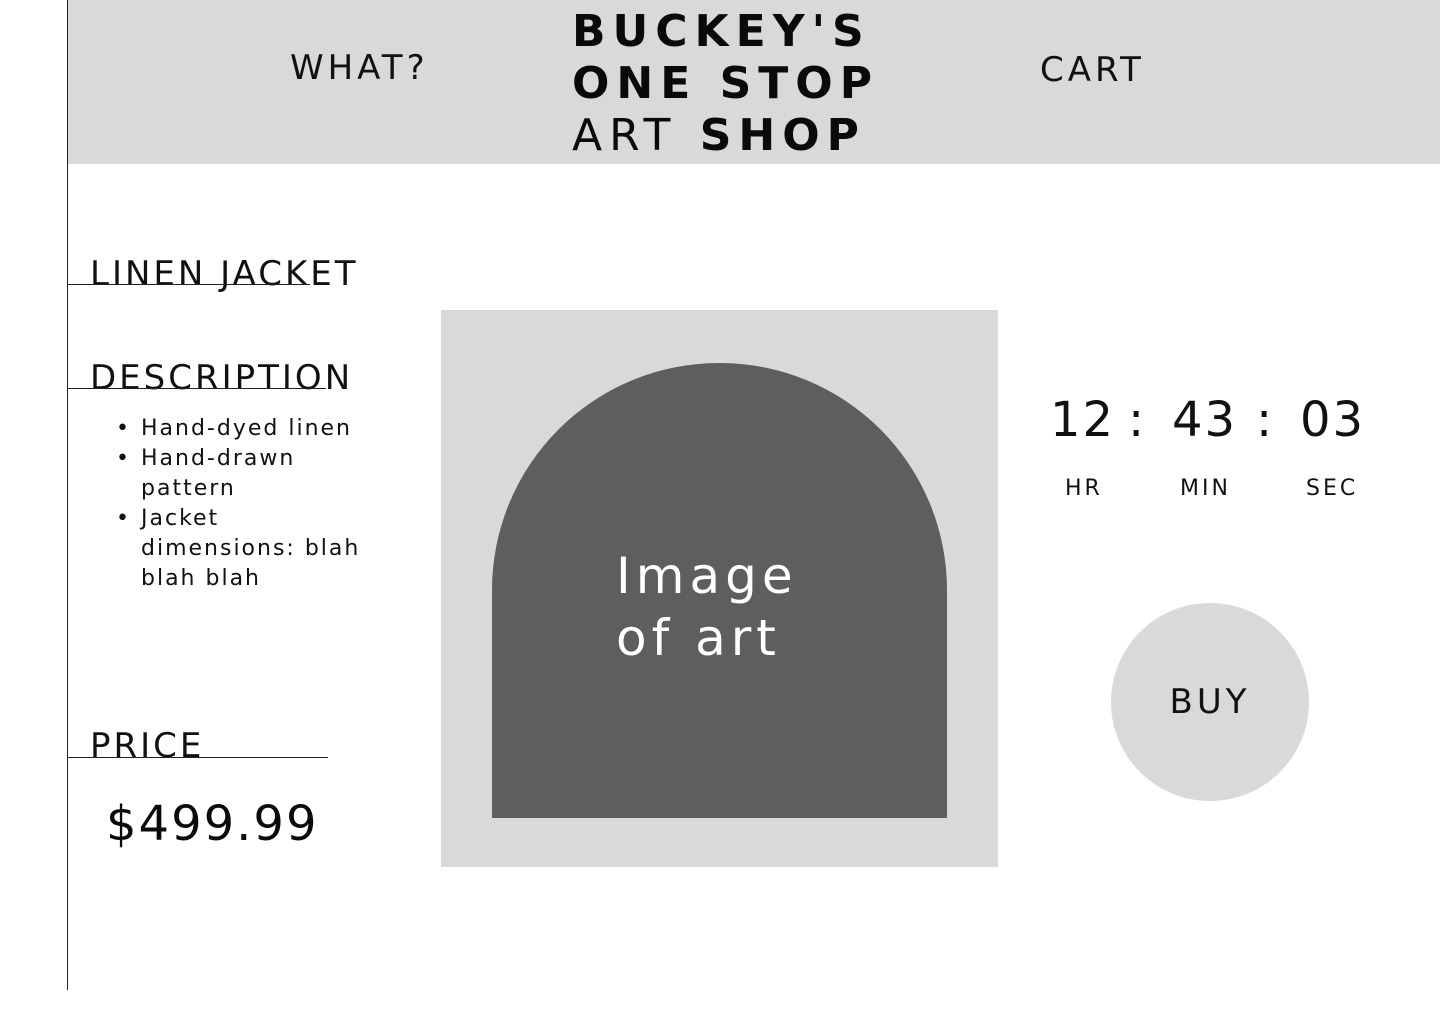 This screenshot has height=1024, width=1440. What do you see at coordinates (246, 429) in the screenshot?
I see `description-item: Hand-dyed linen` at bounding box center [246, 429].